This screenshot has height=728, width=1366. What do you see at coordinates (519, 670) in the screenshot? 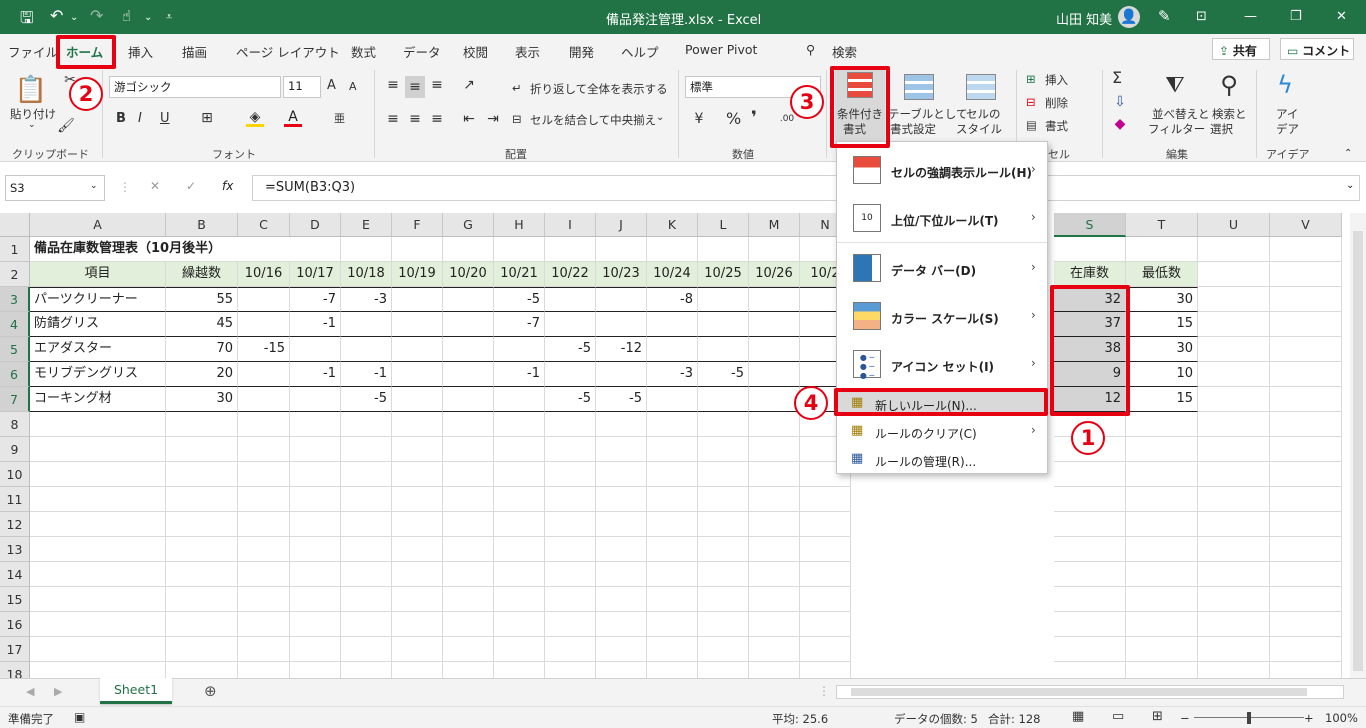
I see `cell-h18` at bounding box center [519, 670].